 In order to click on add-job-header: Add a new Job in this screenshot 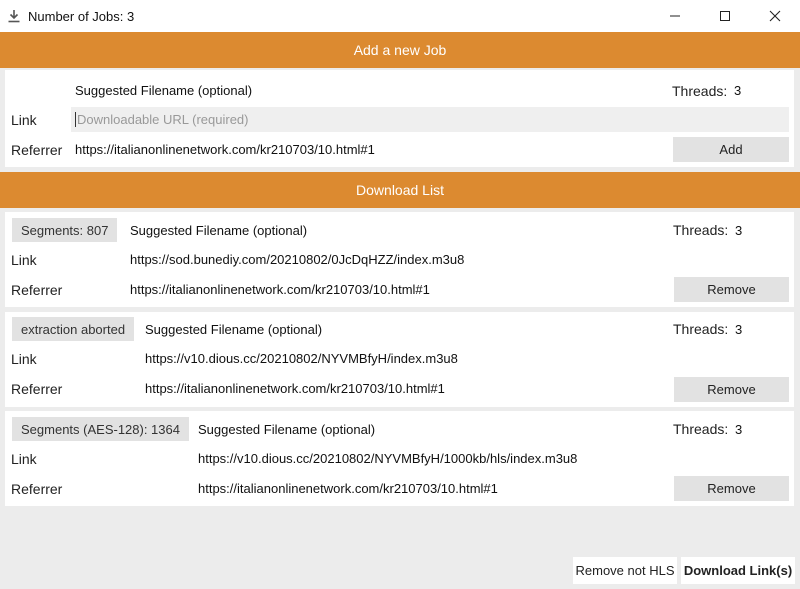, I will do `click(400, 50)`.